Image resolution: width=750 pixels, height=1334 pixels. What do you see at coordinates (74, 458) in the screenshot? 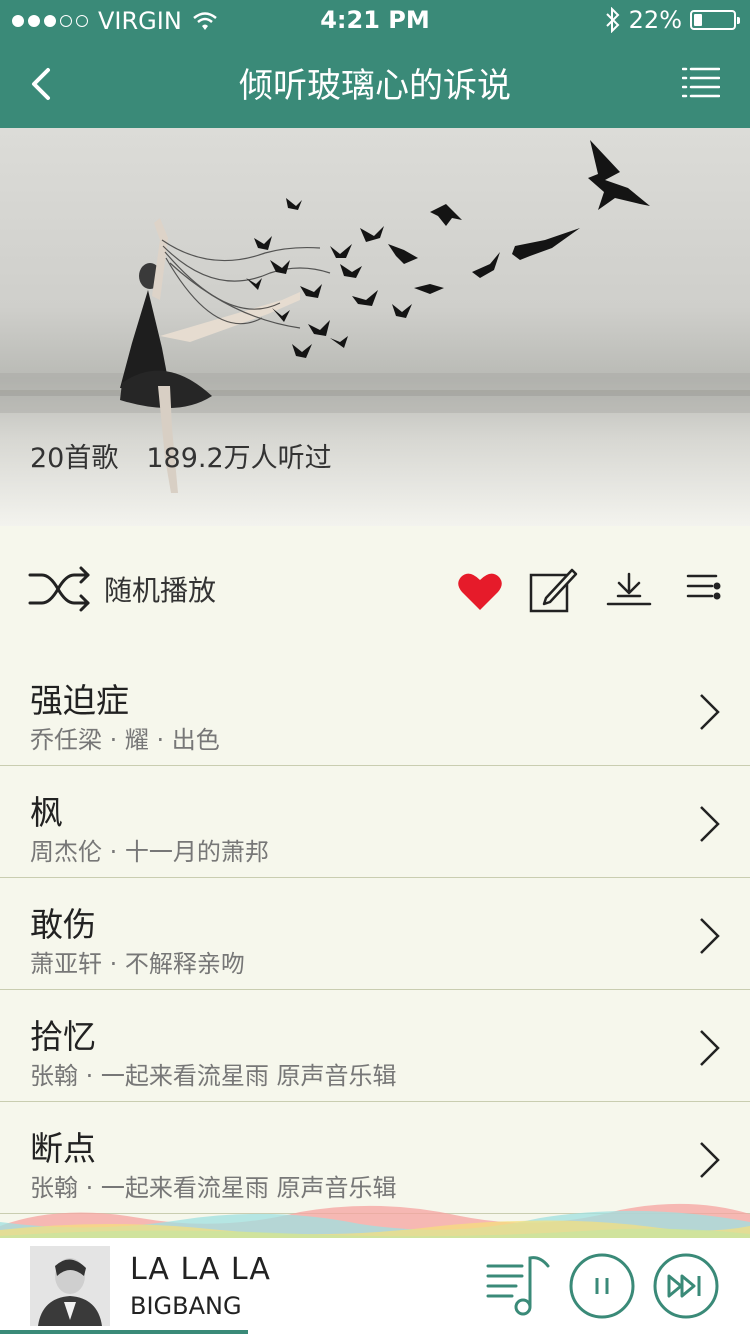
I see `song-count: 20首歌` at bounding box center [74, 458].